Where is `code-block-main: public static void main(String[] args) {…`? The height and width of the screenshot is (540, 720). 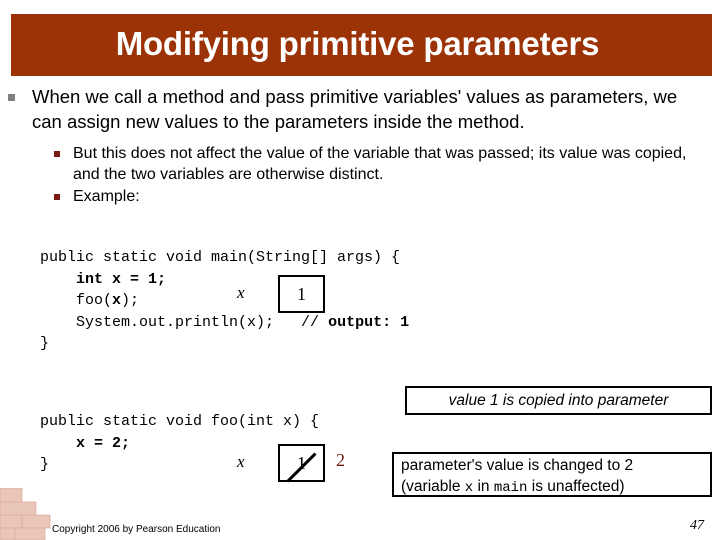 code-block-main: public static void main(String[] args) {… is located at coordinates (225, 300).